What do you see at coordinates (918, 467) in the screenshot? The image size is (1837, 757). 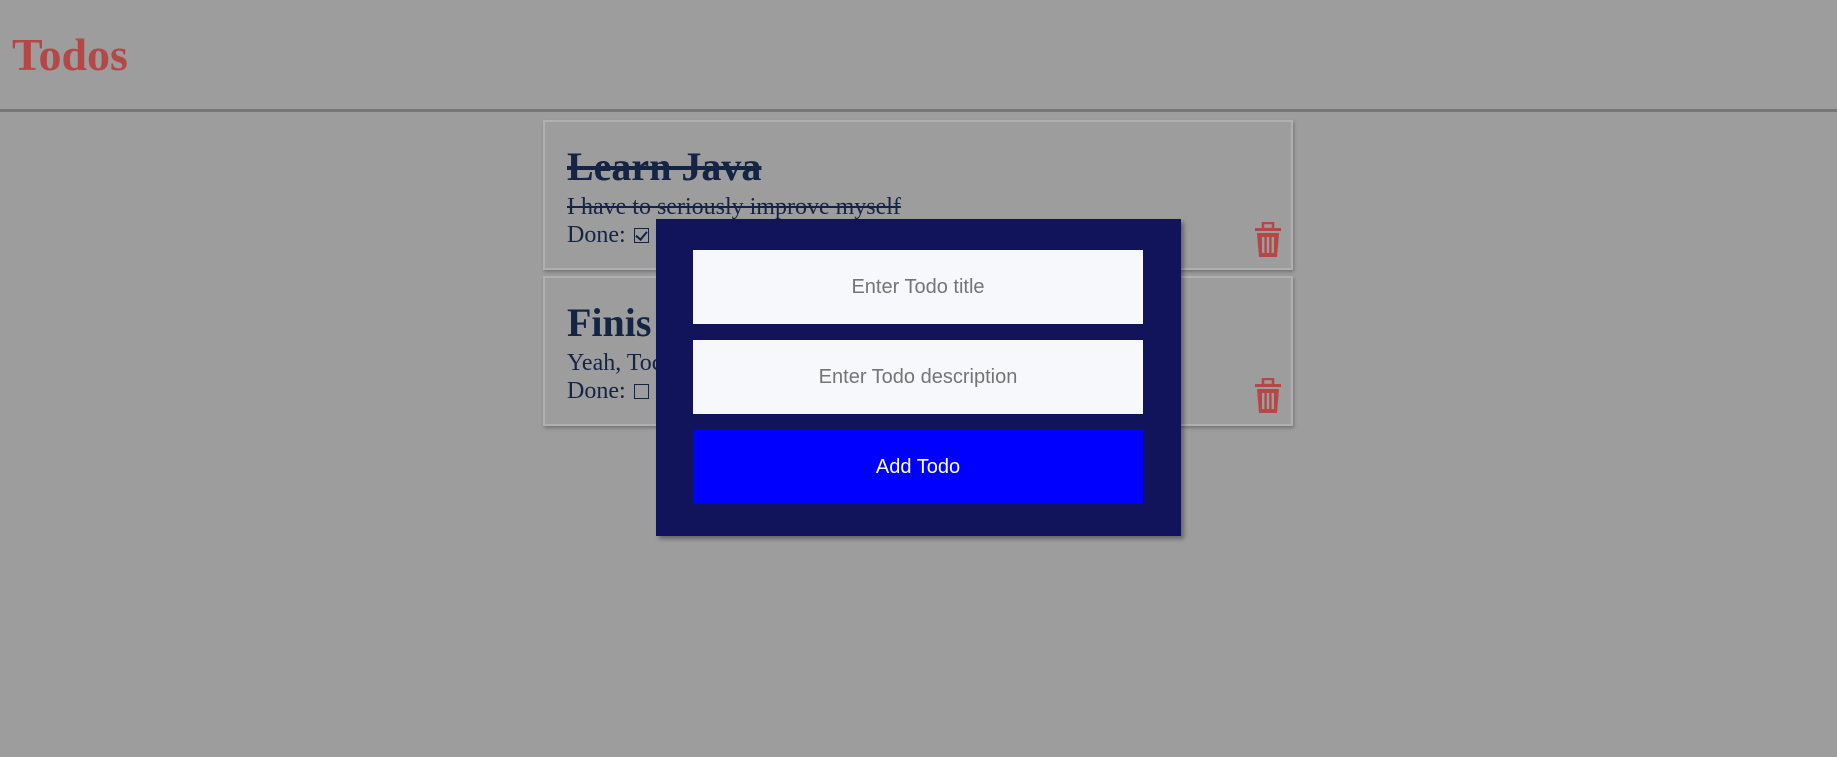 I see `add-todo-button: Add Todo` at bounding box center [918, 467].